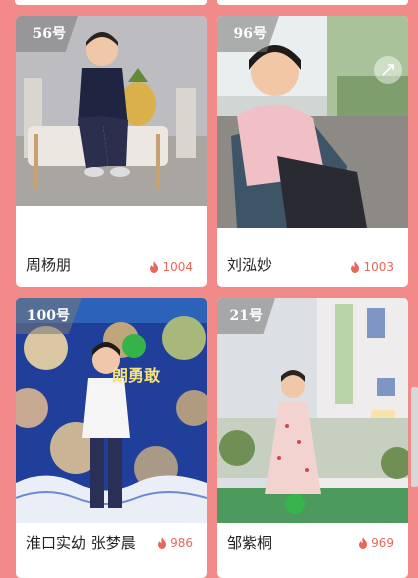 This screenshot has height=578, width=418. Describe the element at coordinates (414, 437) in the screenshot. I see `scrollbar-thumb` at that location.